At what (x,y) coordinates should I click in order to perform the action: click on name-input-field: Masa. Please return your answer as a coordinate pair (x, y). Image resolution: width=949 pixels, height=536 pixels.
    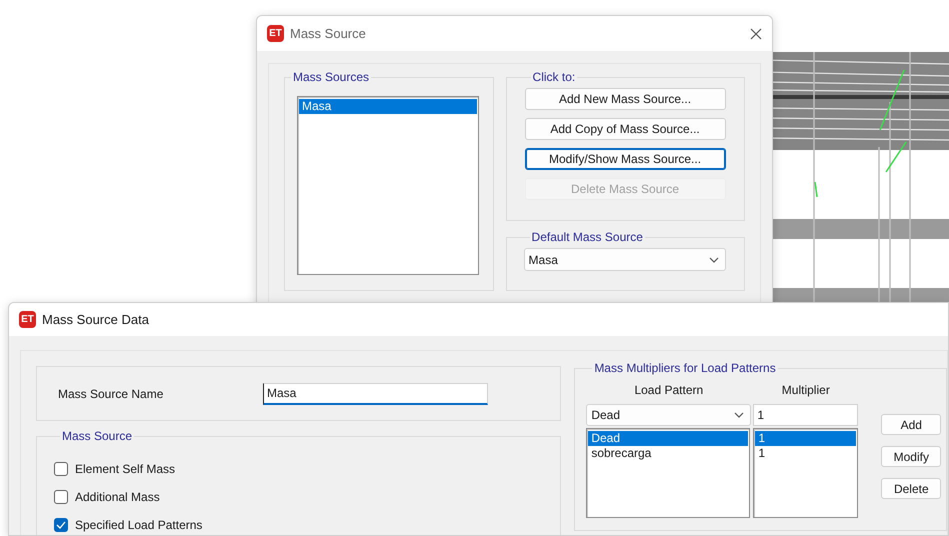
    Looking at the image, I should click on (375, 393).